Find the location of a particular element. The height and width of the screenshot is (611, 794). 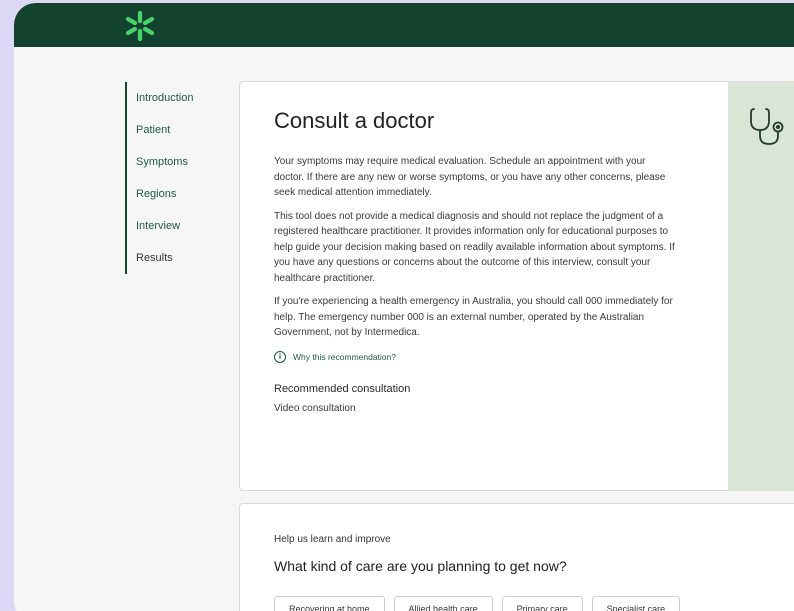

nav-item-patient: Patient is located at coordinates (180, 130).